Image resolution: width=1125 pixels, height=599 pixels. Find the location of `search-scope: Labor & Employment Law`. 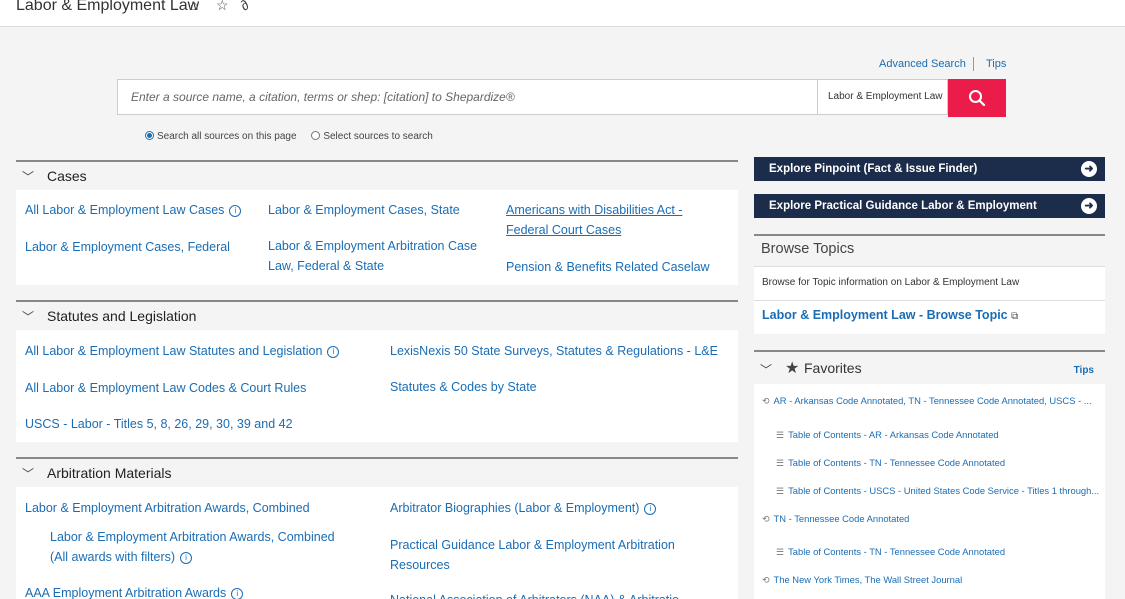

search-scope: Labor & Employment Law is located at coordinates (882, 97).